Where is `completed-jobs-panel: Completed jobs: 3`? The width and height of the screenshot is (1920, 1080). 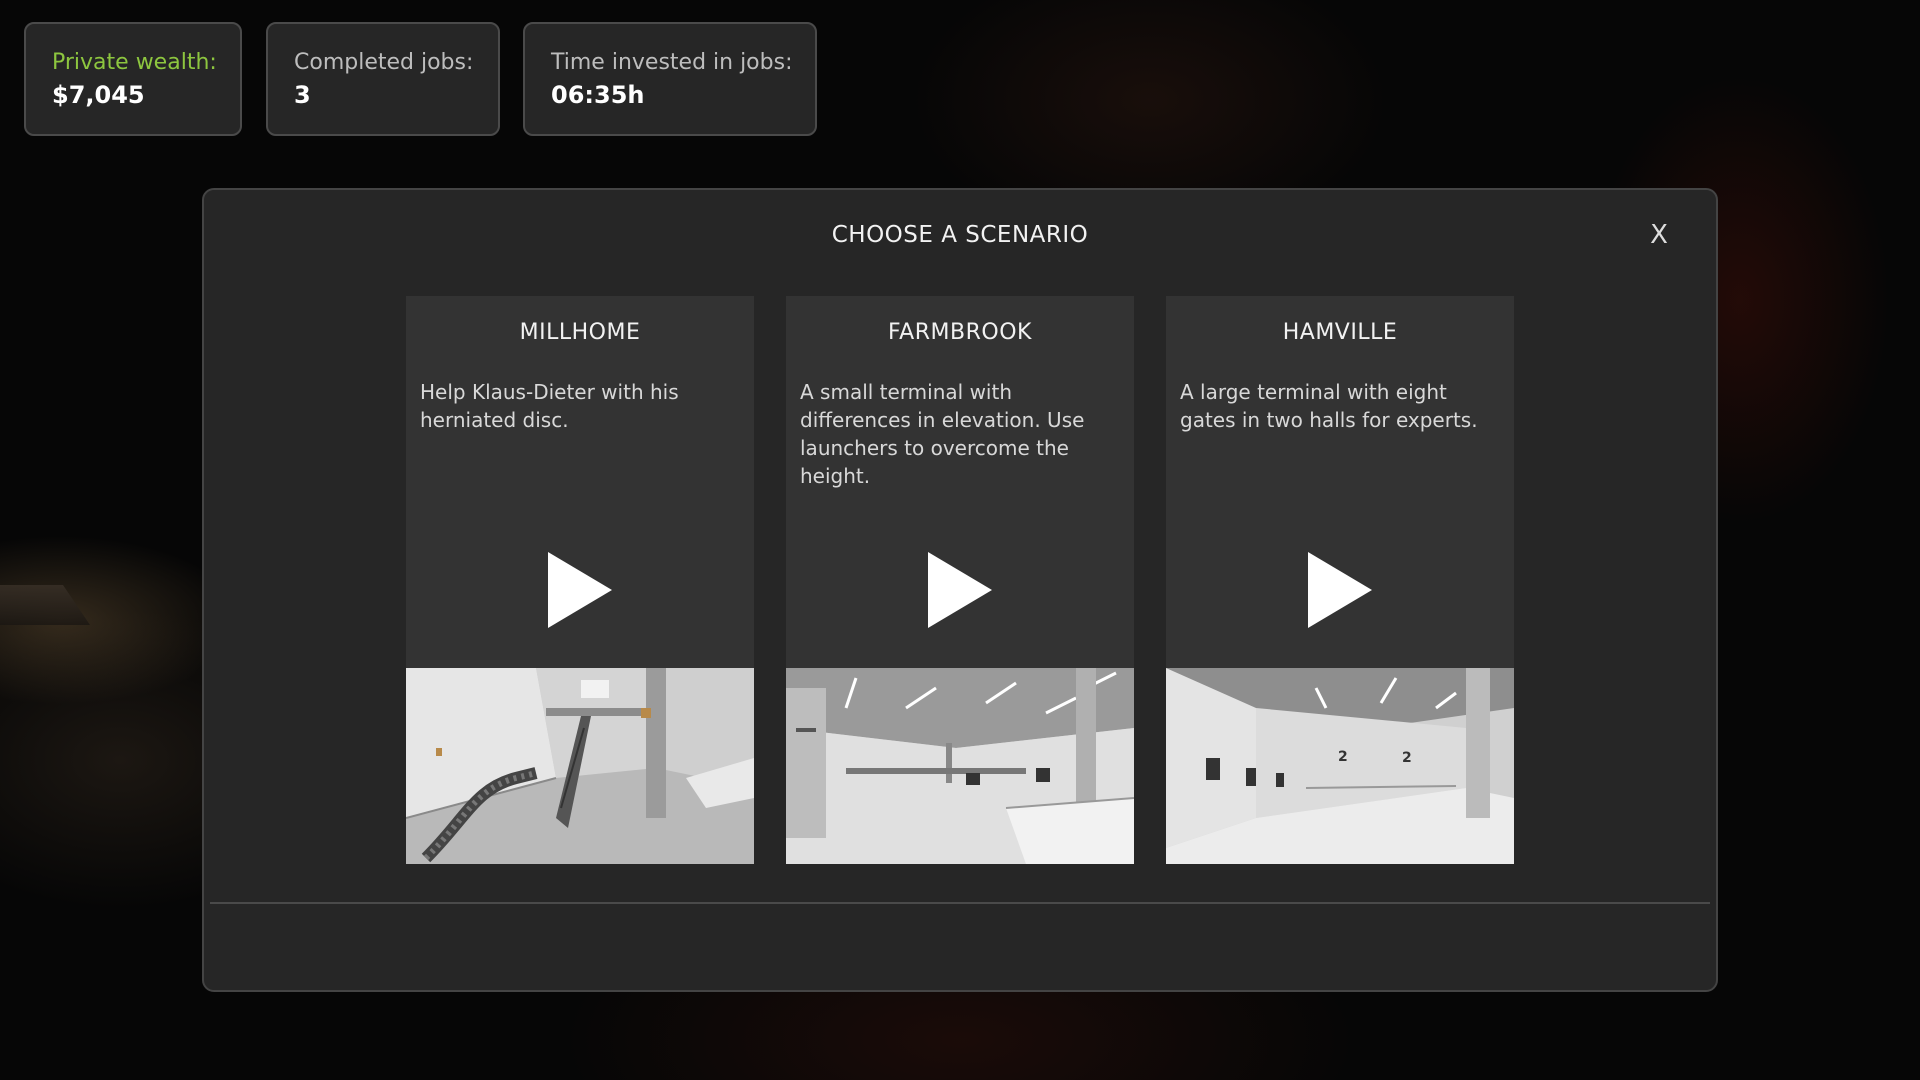
completed-jobs-panel: Completed jobs: 3 is located at coordinates (383, 79).